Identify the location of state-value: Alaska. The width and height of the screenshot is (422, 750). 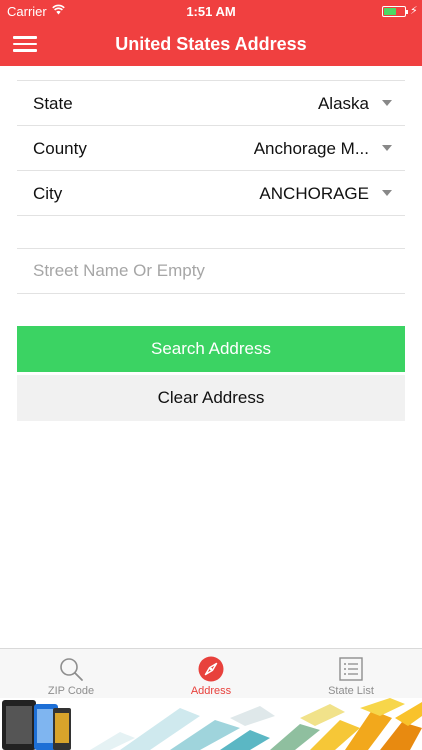
(343, 103).